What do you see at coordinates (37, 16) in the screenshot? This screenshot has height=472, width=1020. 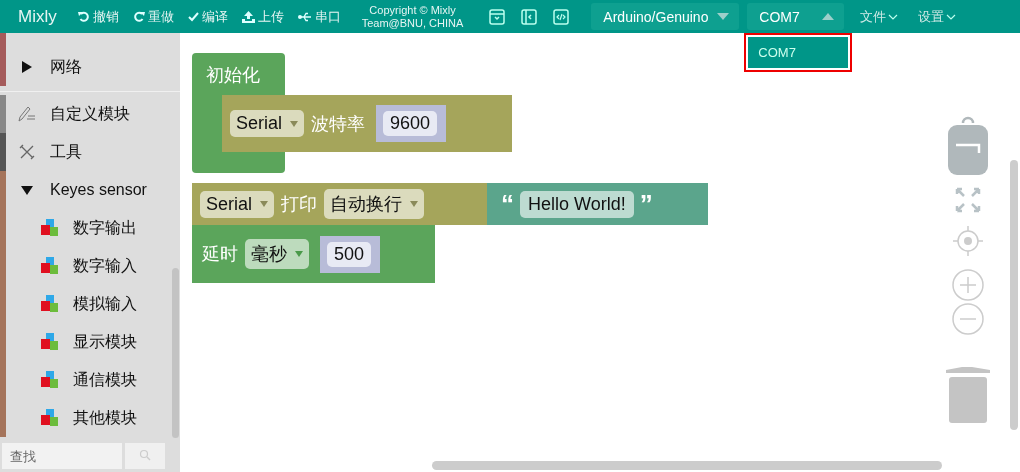 I see `app-logo: Mixly` at bounding box center [37, 16].